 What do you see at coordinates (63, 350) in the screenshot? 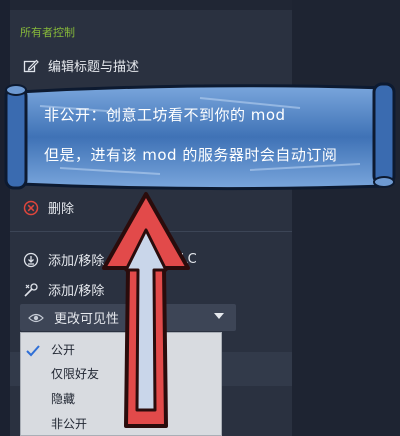
I see `option-public-label: 公开` at bounding box center [63, 350].